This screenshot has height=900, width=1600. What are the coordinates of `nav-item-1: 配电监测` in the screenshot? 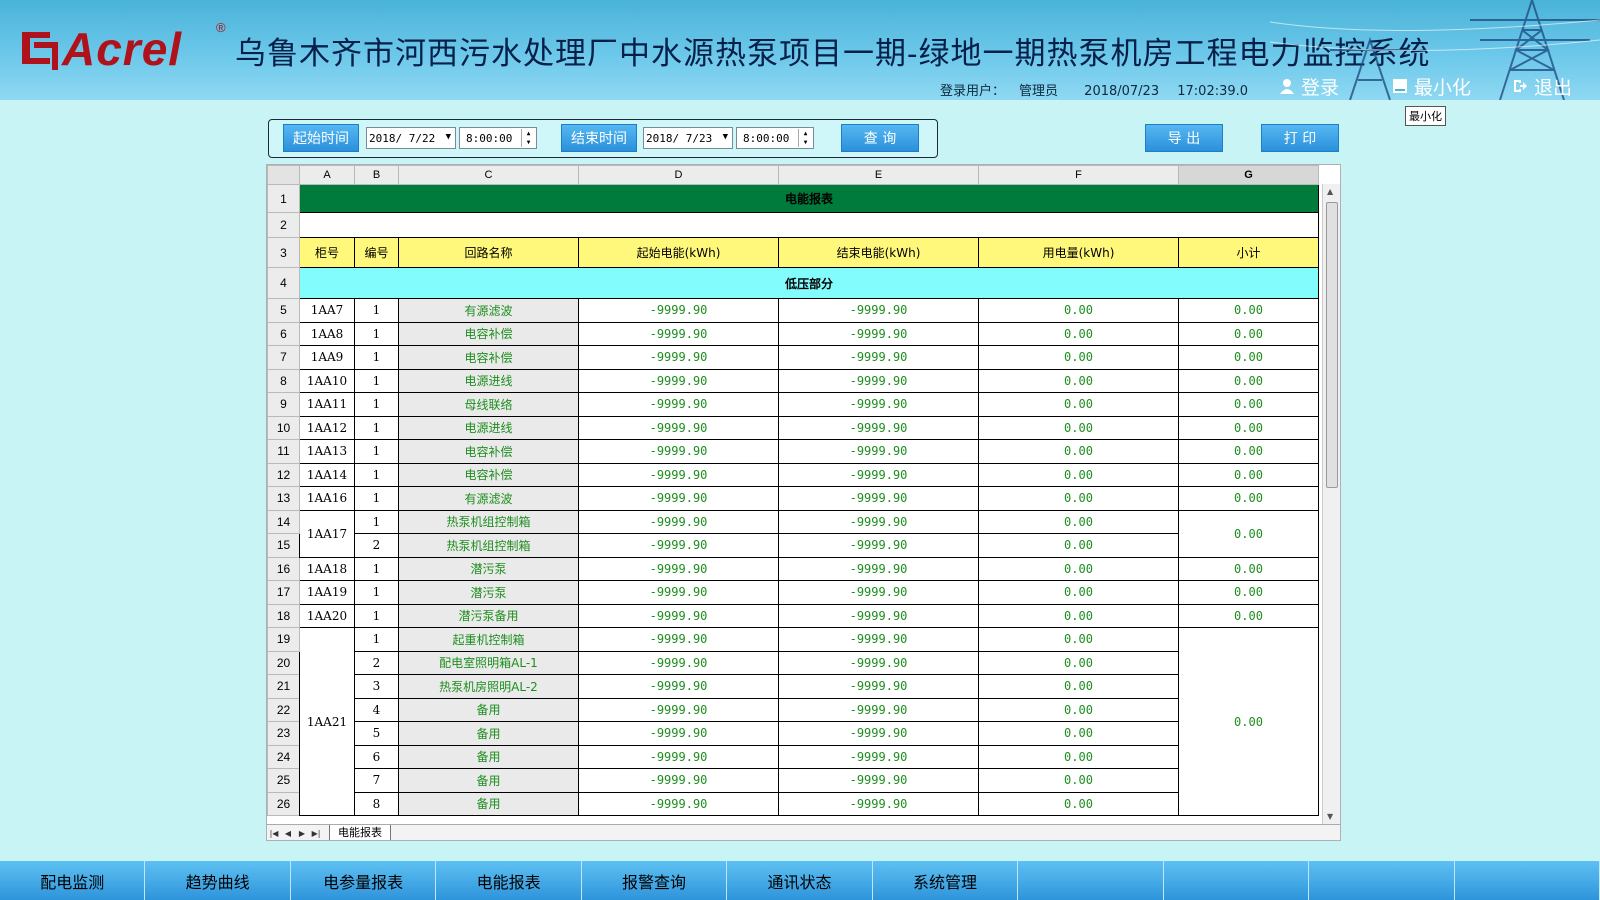 It's located at (73, 880).